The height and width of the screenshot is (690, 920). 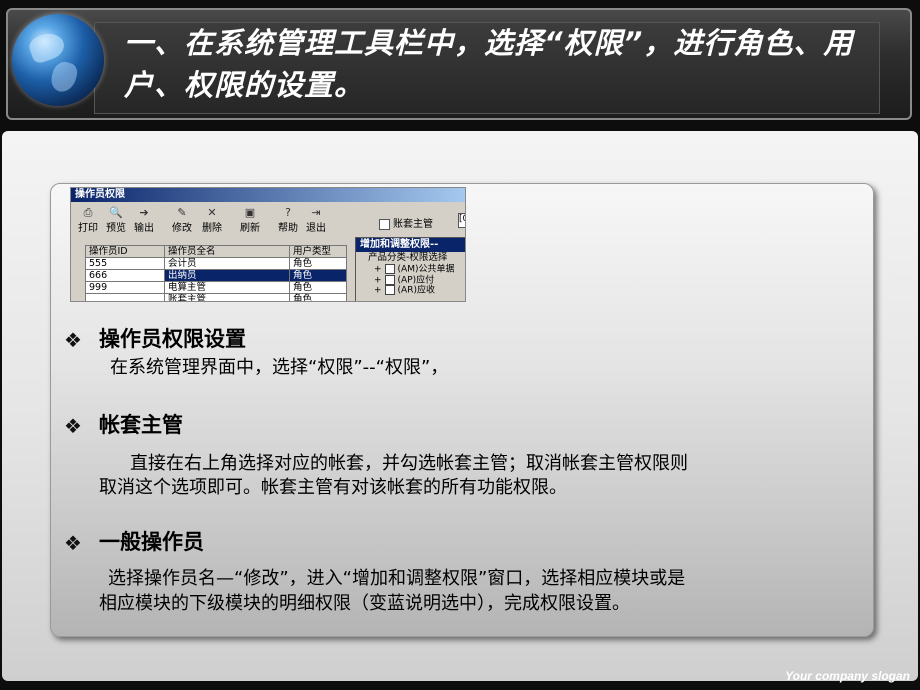 What do you see at coordinates (172, 339) in the screenshot?
I see `section-heading: 操作员权限设置` at bounding box center [172, 339].